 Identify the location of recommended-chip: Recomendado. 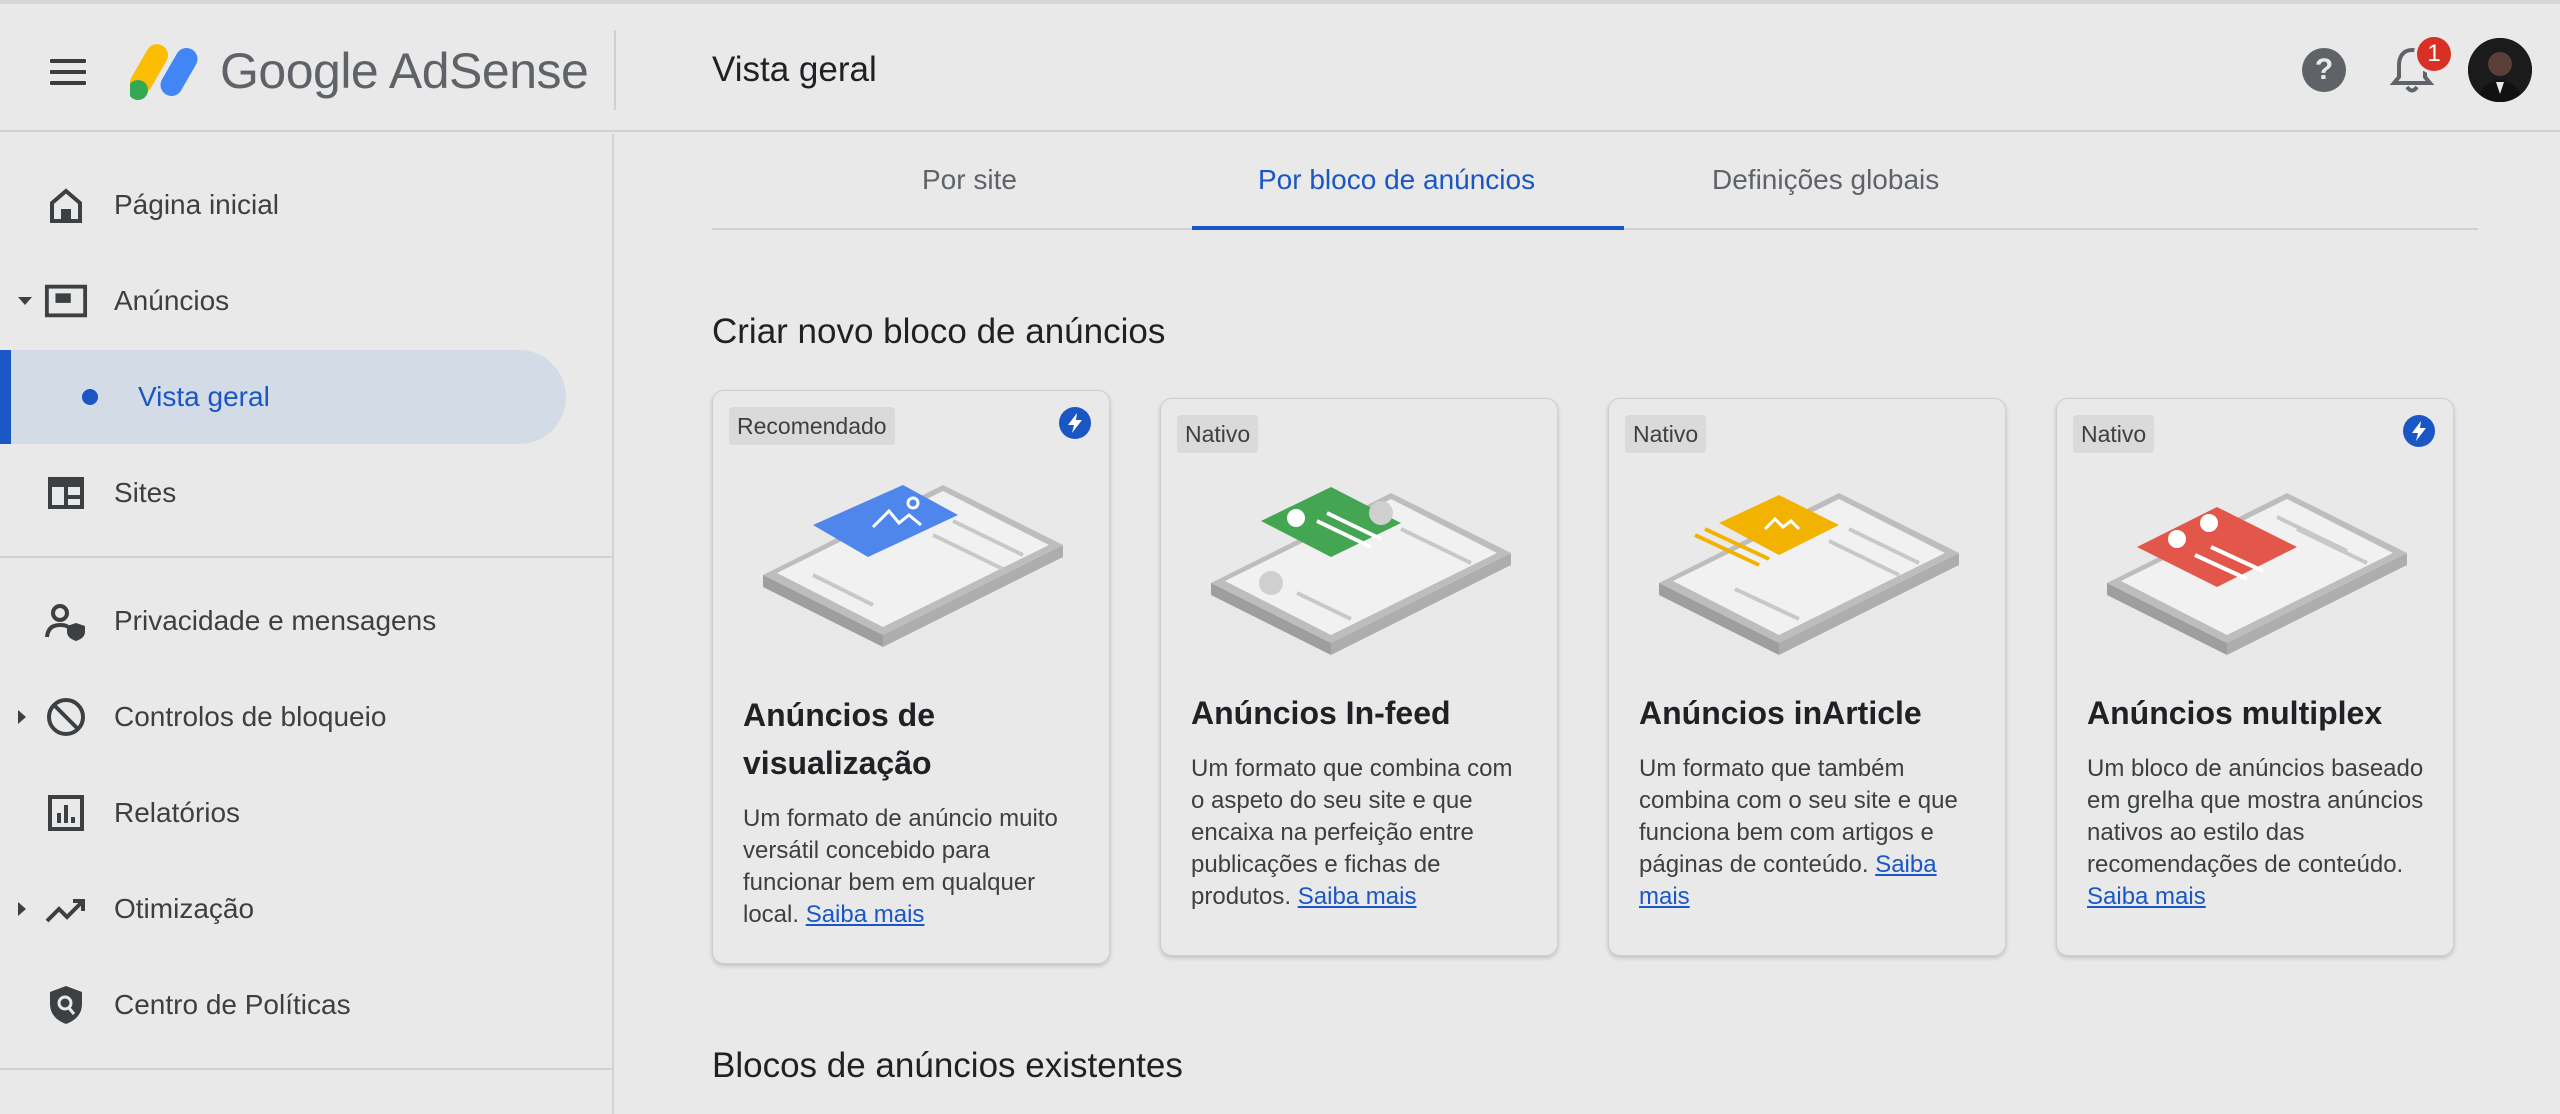
(812, 426).